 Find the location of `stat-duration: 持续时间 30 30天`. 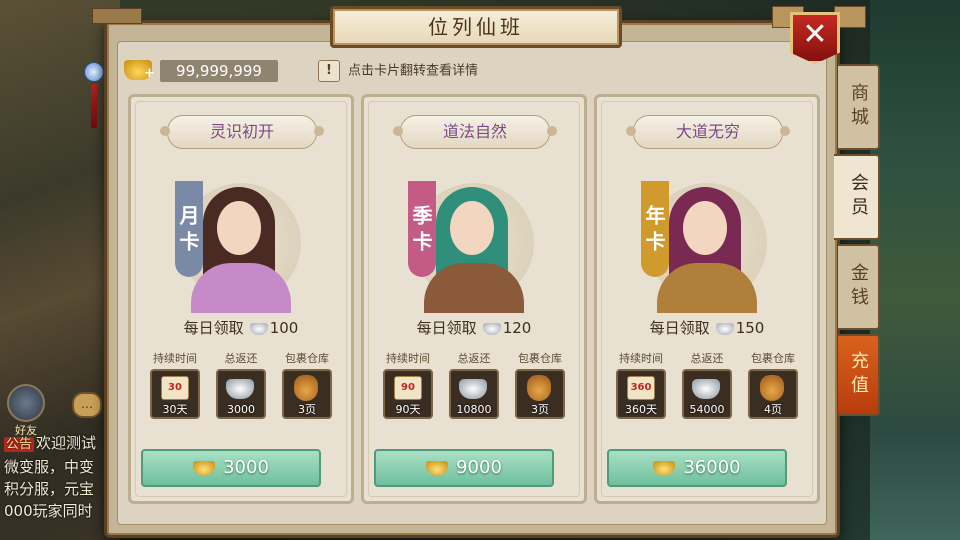

stat-duration: 持续时间 30 30天 is located at coordinates (175, 385).